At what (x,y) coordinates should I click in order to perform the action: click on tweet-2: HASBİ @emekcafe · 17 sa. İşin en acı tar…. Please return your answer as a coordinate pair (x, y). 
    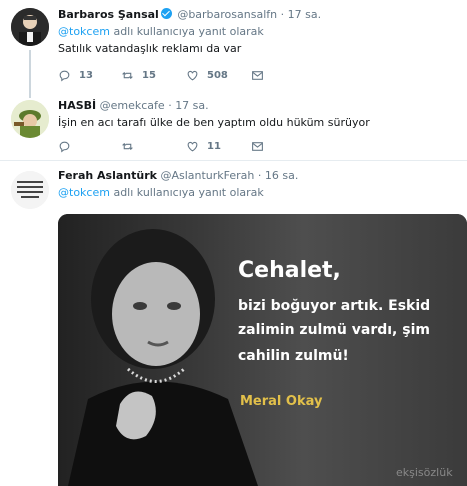
    Looking at the image, I should click on (233, 125).